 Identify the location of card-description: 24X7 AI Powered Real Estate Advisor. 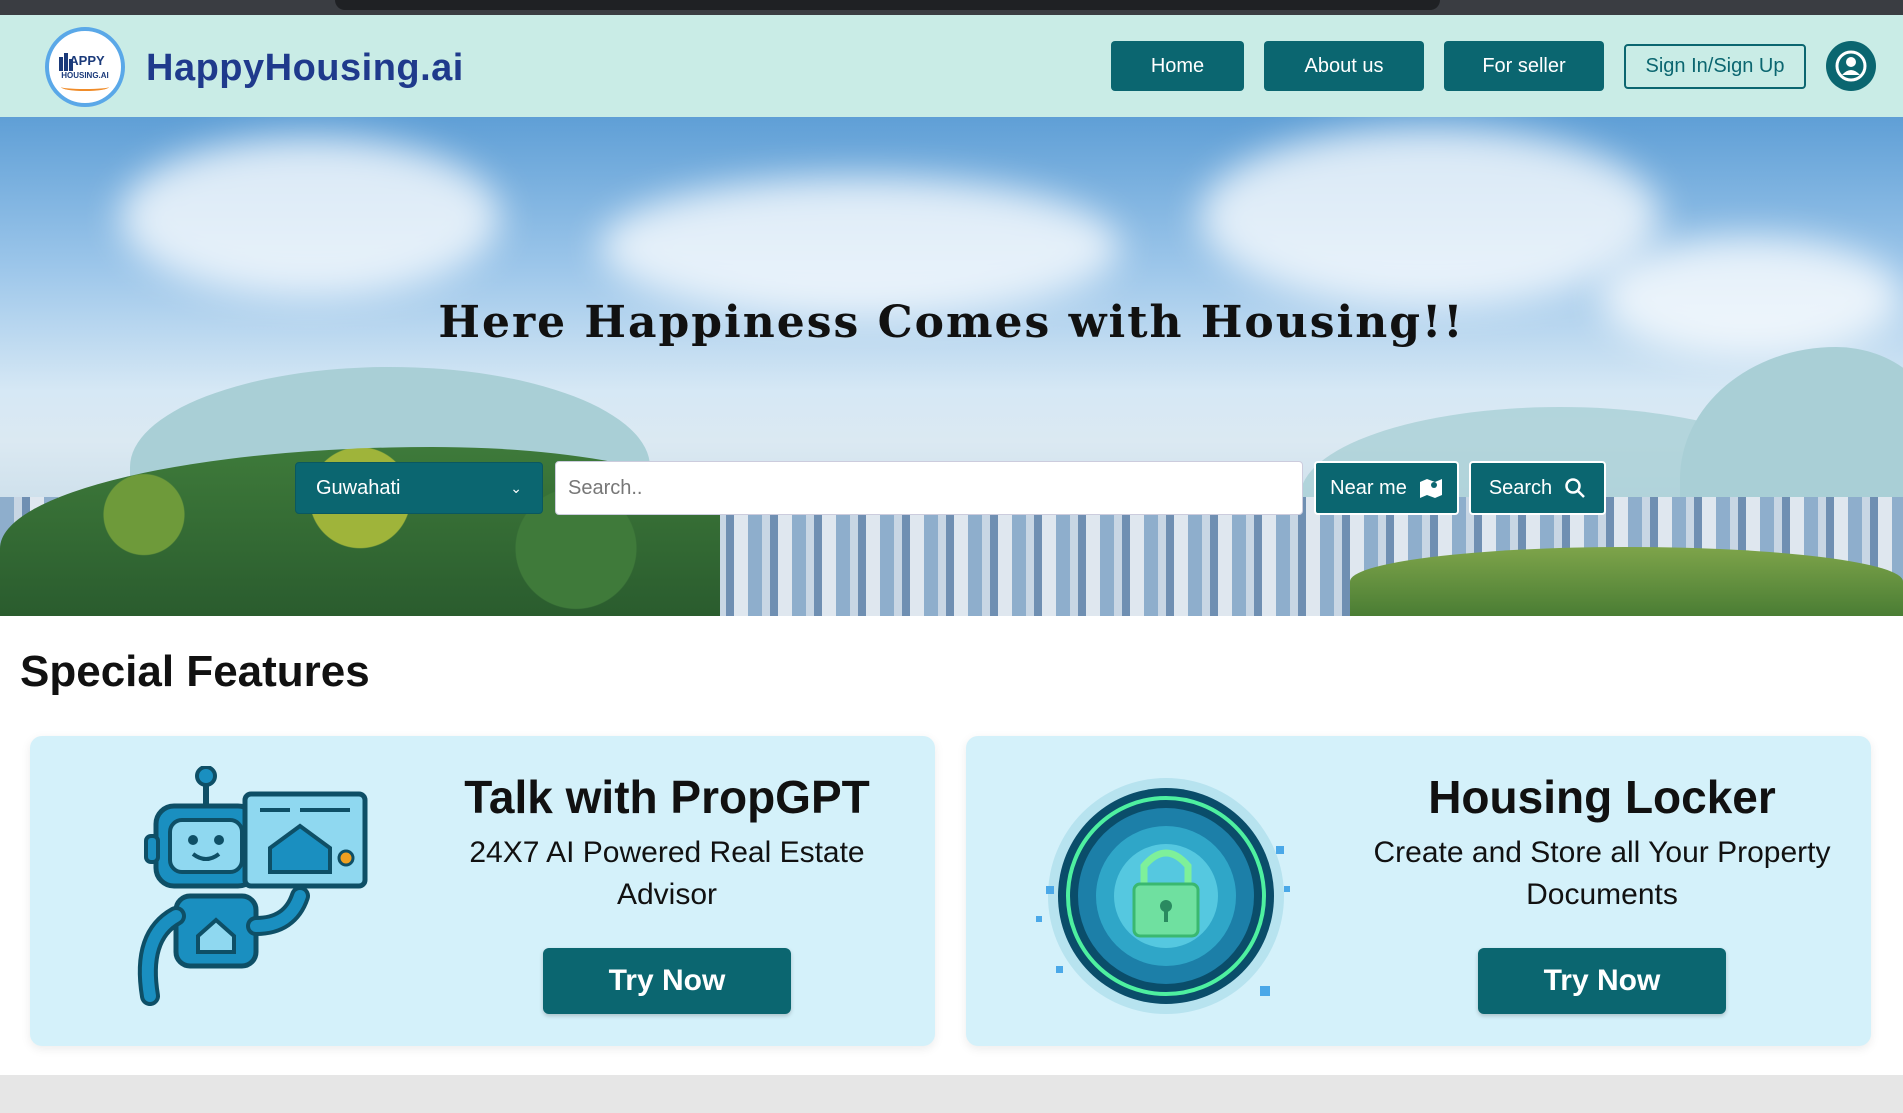
(667, 873).